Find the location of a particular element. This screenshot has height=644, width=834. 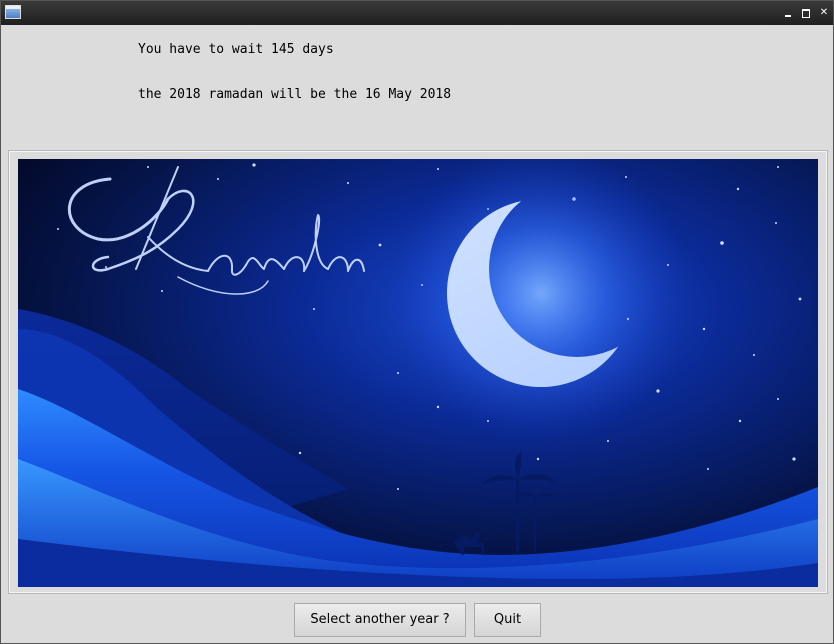

wait-days-label: You have to wait 145 days is located at coordinates (236, 49).